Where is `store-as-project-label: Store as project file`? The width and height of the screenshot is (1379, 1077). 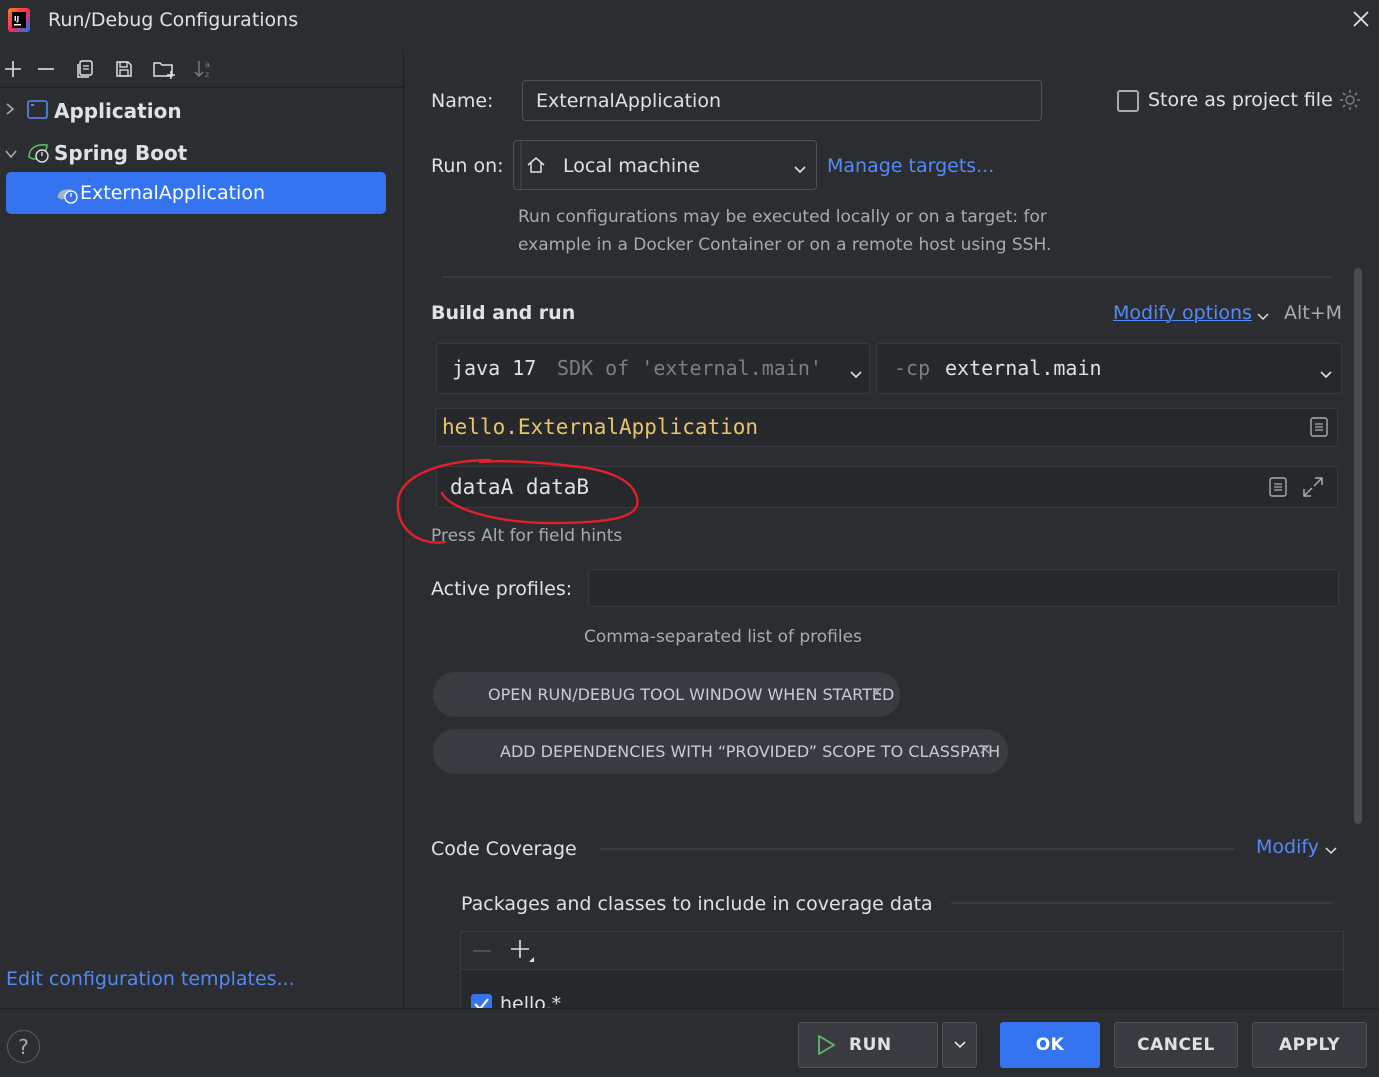 store-as-project-label: Store as project file is located at coordinates (1240, 100).